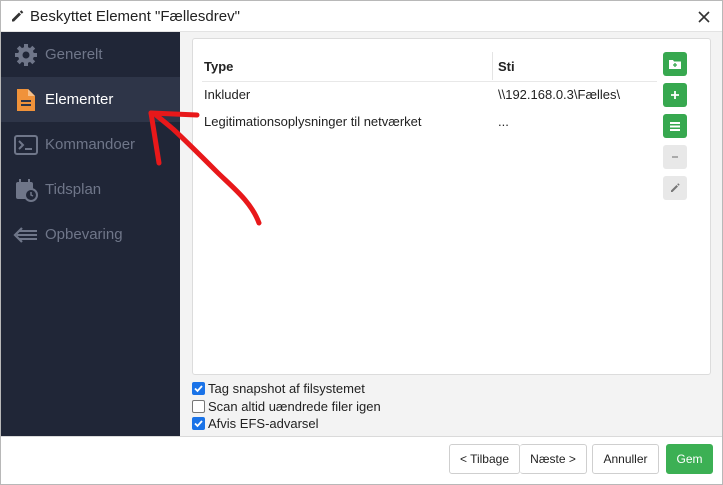  Describe the element at coordinates (294, 406) in the screenshot. I see `rescan-label: Scan altid uændrede filer igen` at that location.